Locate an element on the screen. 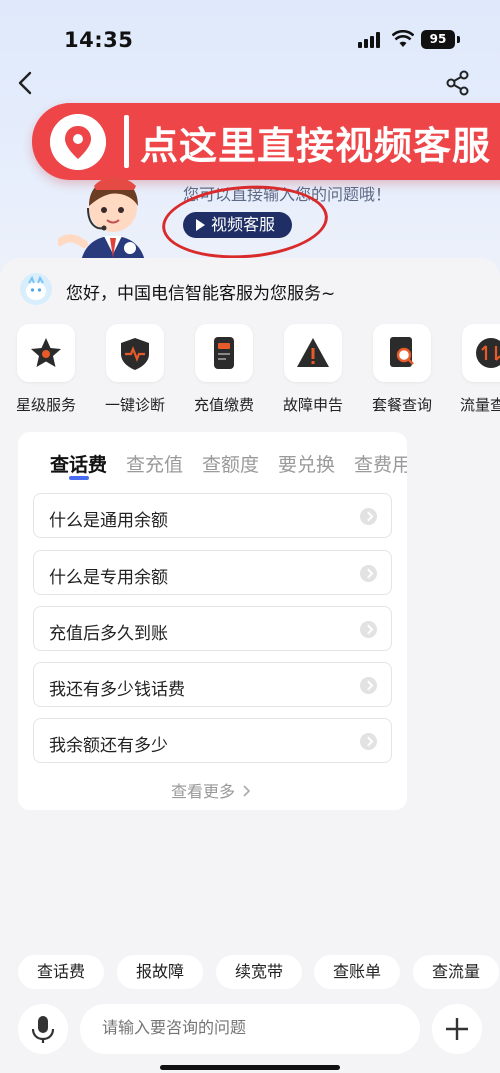  chip-data: 查流量 is located at coordinates (456, 972).